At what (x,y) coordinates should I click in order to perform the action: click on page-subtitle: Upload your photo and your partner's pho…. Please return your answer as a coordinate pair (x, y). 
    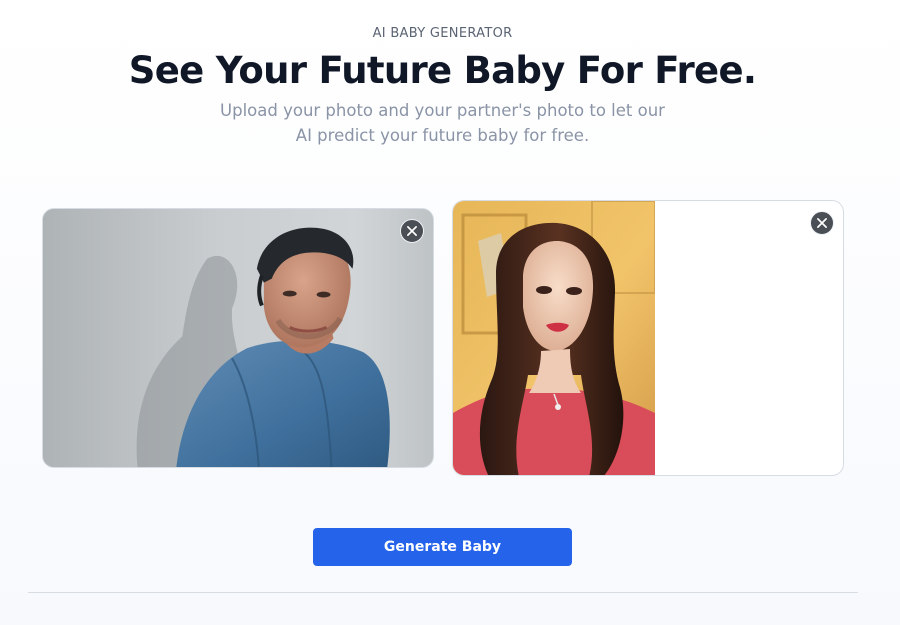
    Looking at the image, I should click on (442, 123).